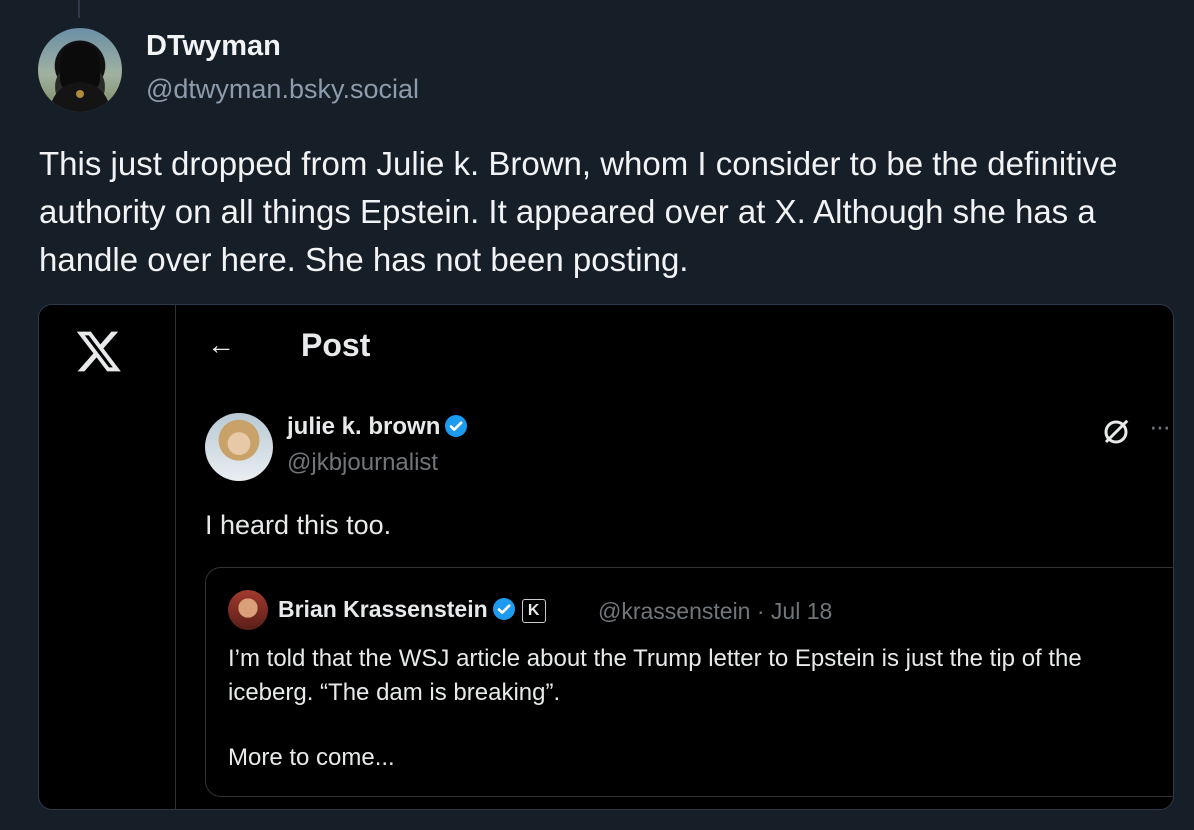 The width and height of the screenshot is (1194, 830). Describe the element at coordinates (1160, 426) in the screenshot. I see `more-options-icon: ···` at that location.